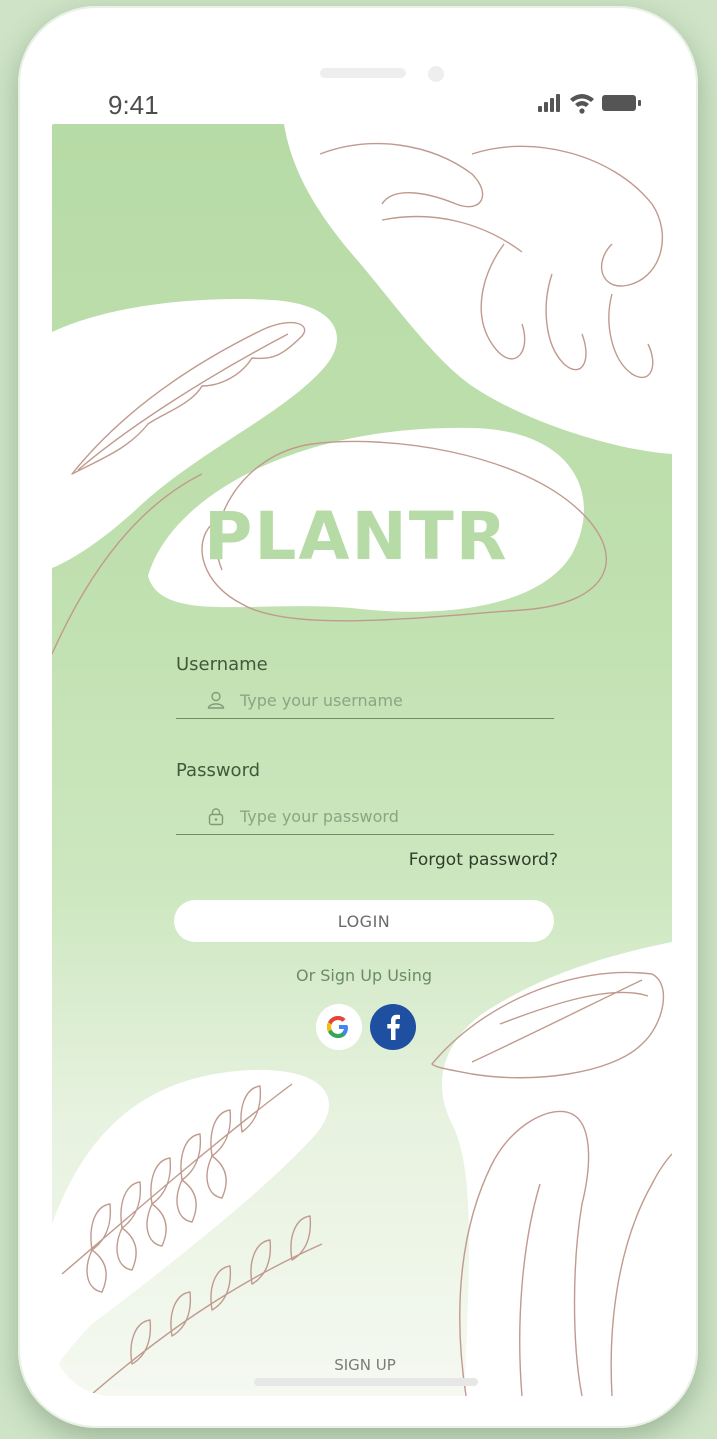 This screenshot has width=717, height=1439. What do you see at coordinates (549, 103) in the screenshot?
I see `signal-icon` at bounding box center [549, 103].